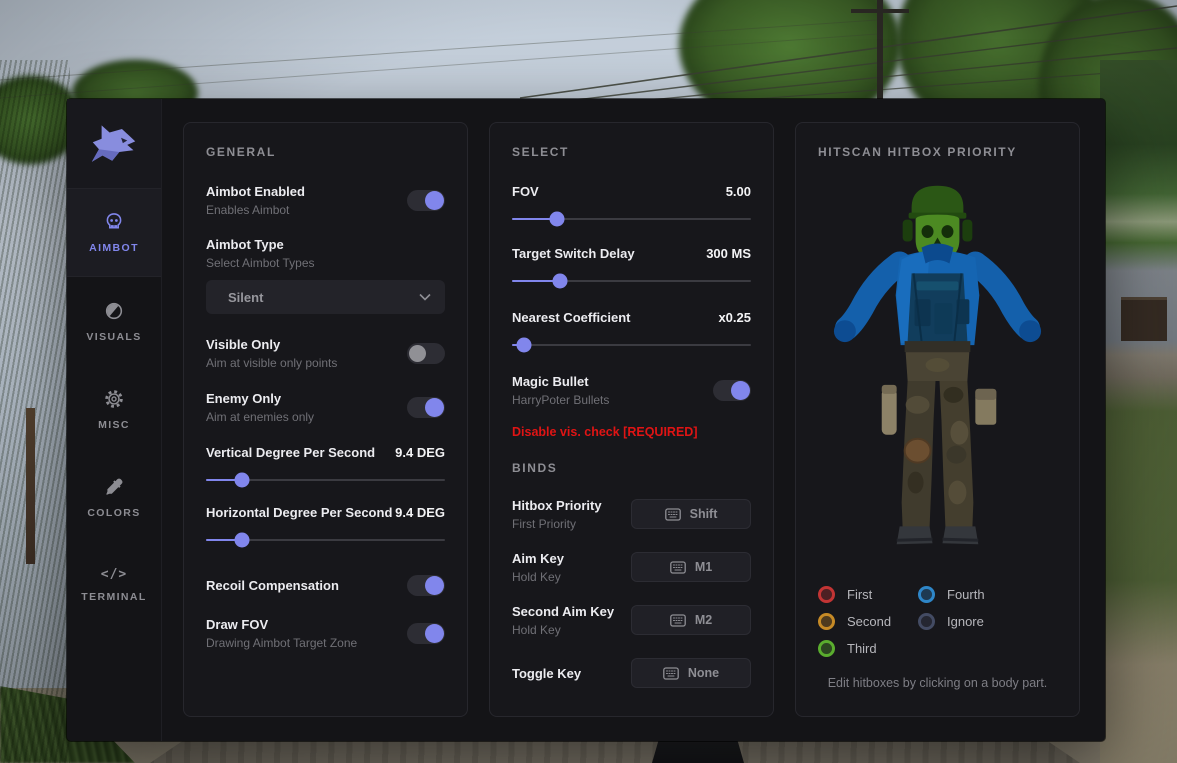 The height and width of the screenshot is (763, 1177). What do you see at coordinates (573, 253) in the screenshot?
I see `setting-label: Target Switch Delay` at bounding box center [573, 253].